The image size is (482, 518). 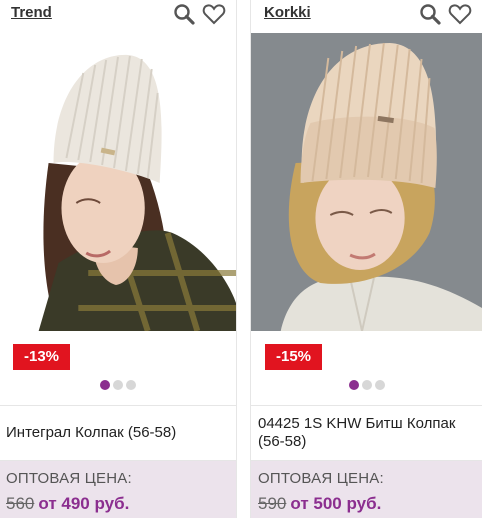 I want to click on old-price: 560, so click(x=20, y=503).